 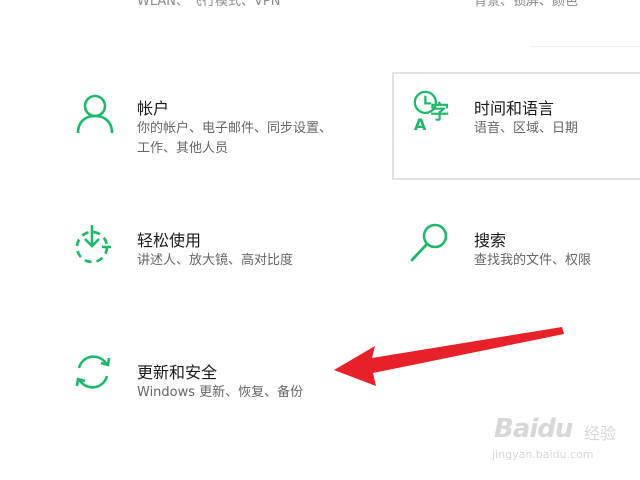 What do you see at coordinates (526, 4) in the screenshot?
I see `personalization-tile-desc-clipped: 背景、锁屏、颜色` at bounding box center [526, 4].